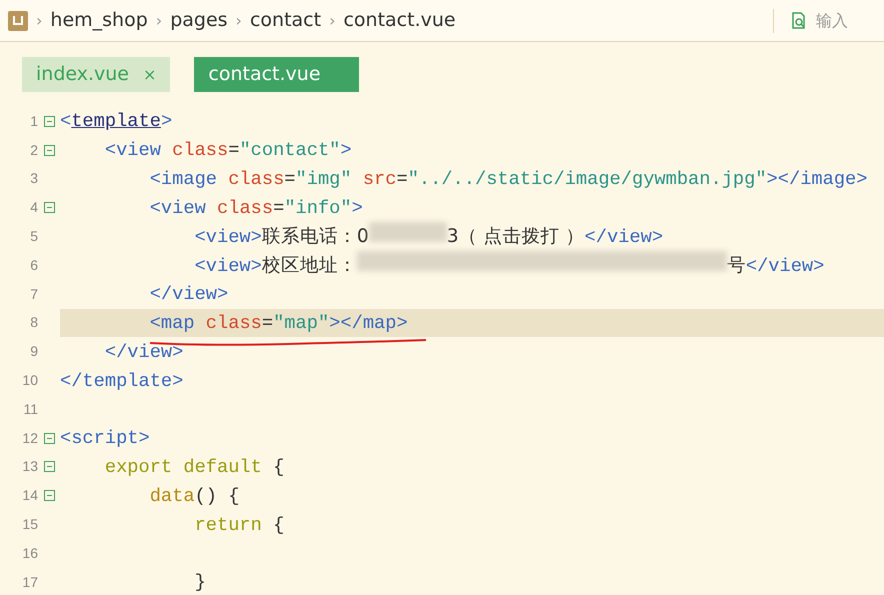  I want to click on line-number: 12, so click(29, 438).